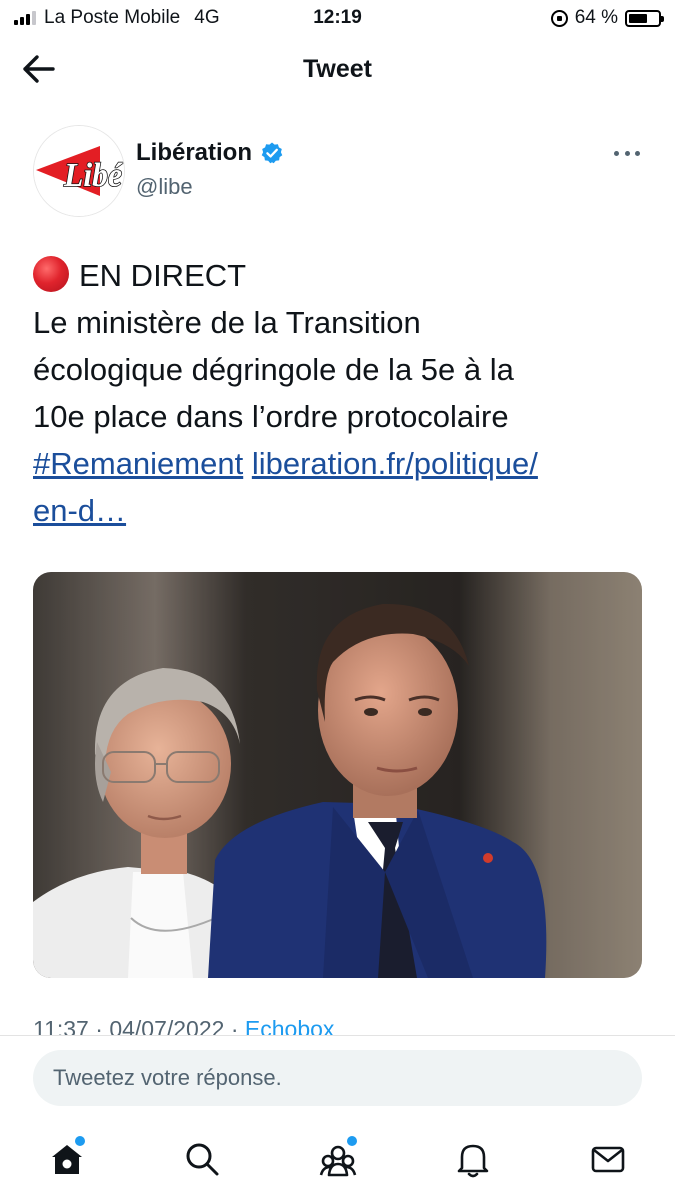 The height and width of the screenshot is (1200, 675). I want to click on author-row: Libération, so click(210, 153).